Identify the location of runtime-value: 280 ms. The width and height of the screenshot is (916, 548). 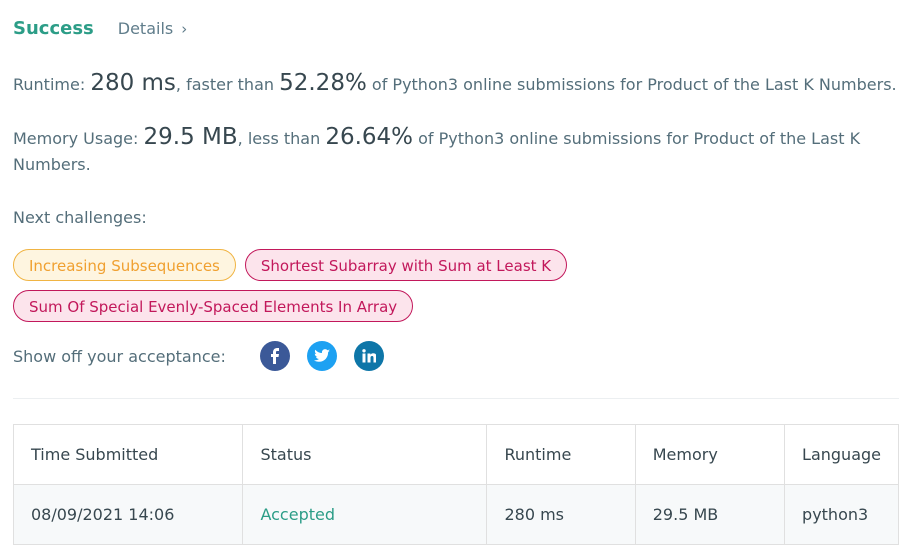
(133, 83).